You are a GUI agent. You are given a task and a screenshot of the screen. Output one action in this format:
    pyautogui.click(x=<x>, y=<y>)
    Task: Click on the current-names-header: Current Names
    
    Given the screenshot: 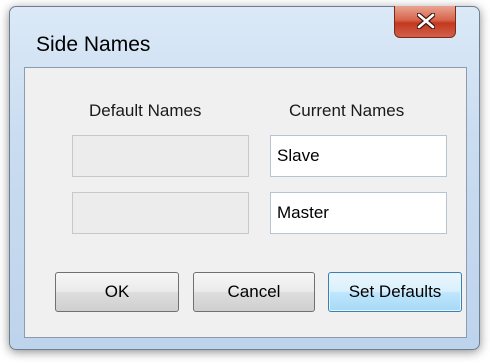 What is the action you would take?
    pyautogui.click(x=347, y=110)
    